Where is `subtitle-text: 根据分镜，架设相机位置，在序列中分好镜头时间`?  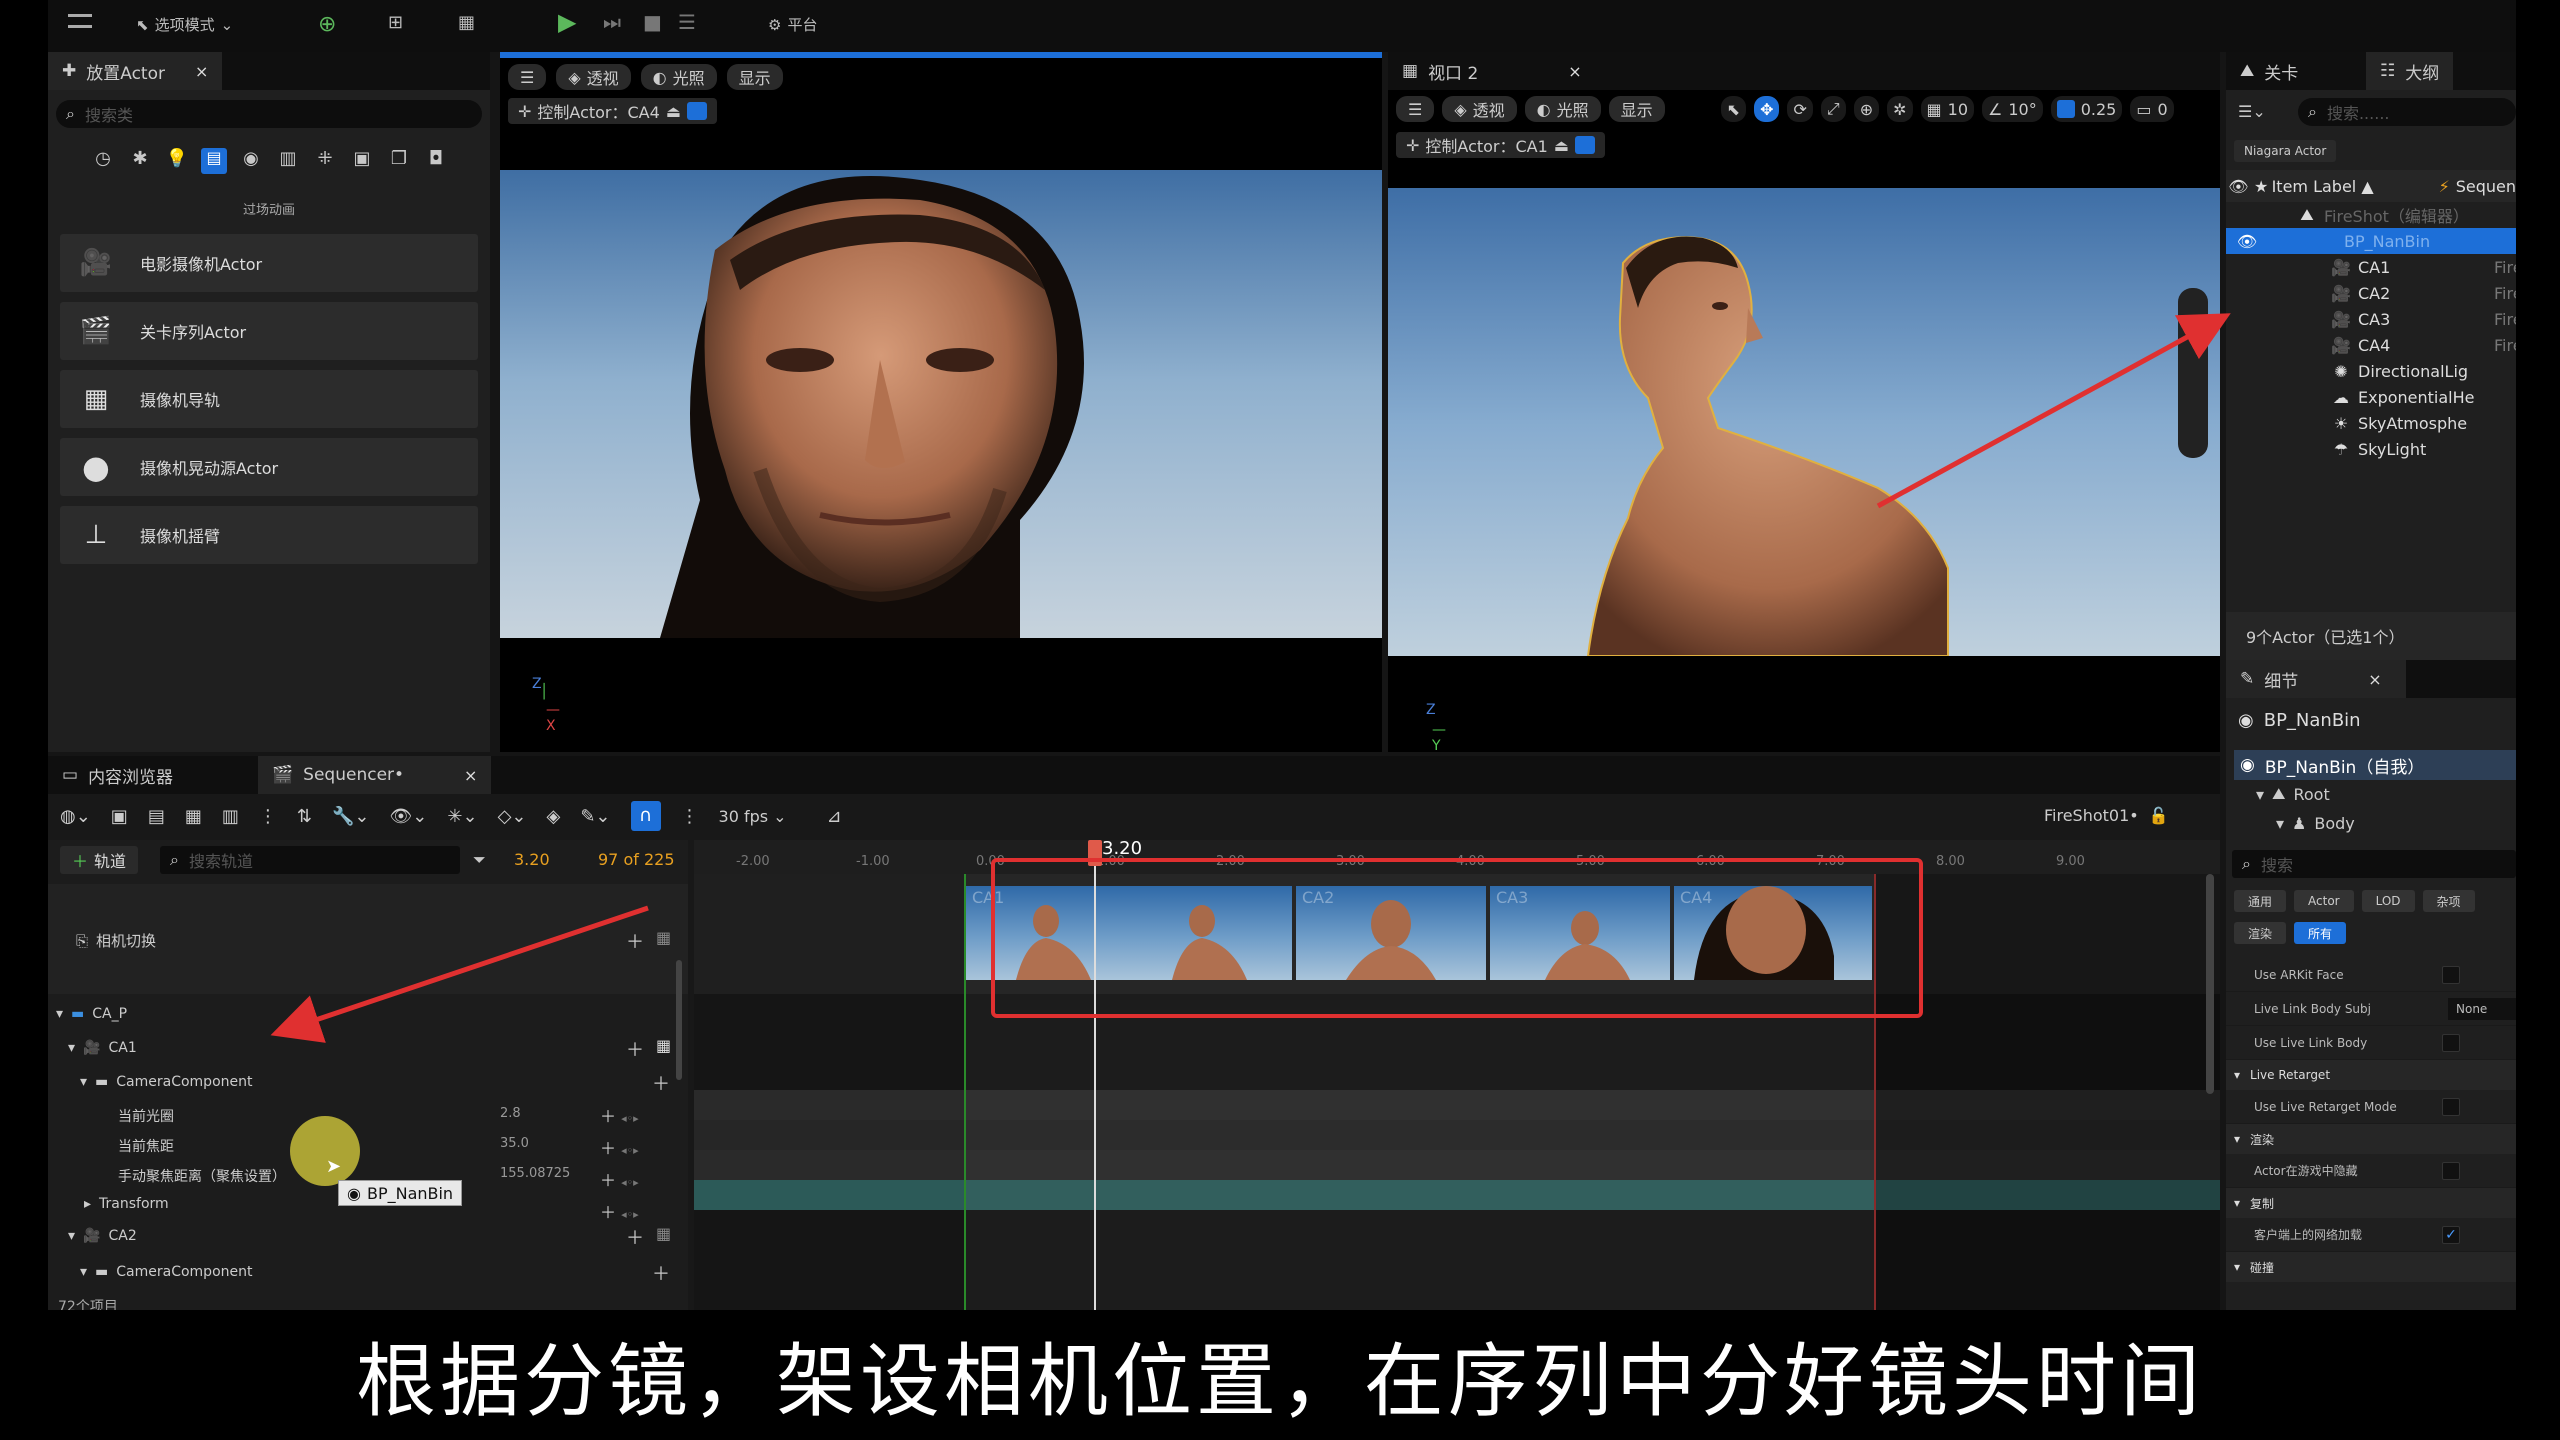
subtitle-text: 根据分镜，架设相机位置，在序列中分好镜头时间 is located at coordinates (1280, 1381).